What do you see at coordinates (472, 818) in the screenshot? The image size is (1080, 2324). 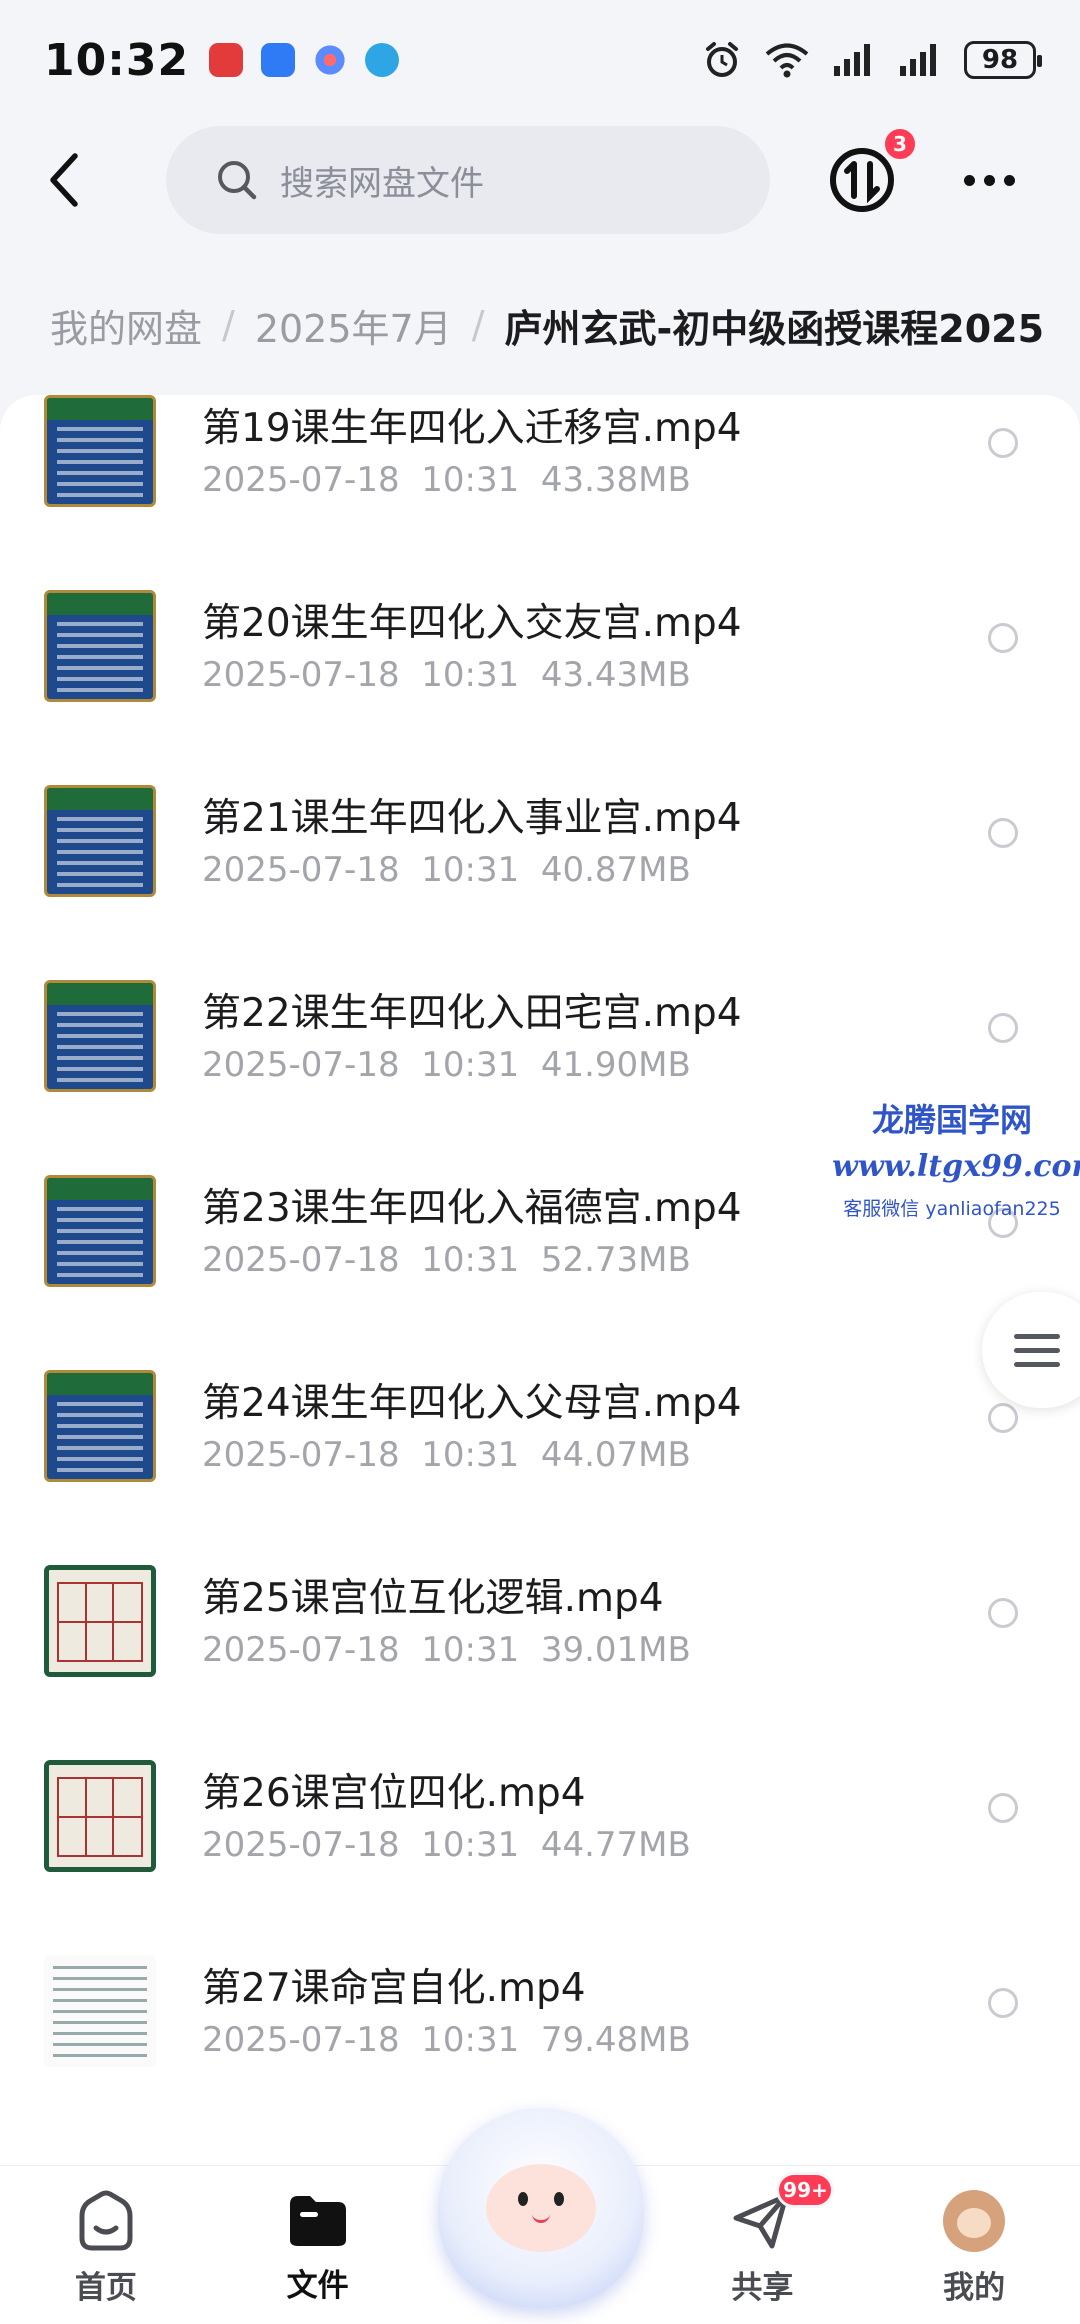 I see `file-name: 第21课生年四化入事业宫.mp4` at bounding box center [472, 818].